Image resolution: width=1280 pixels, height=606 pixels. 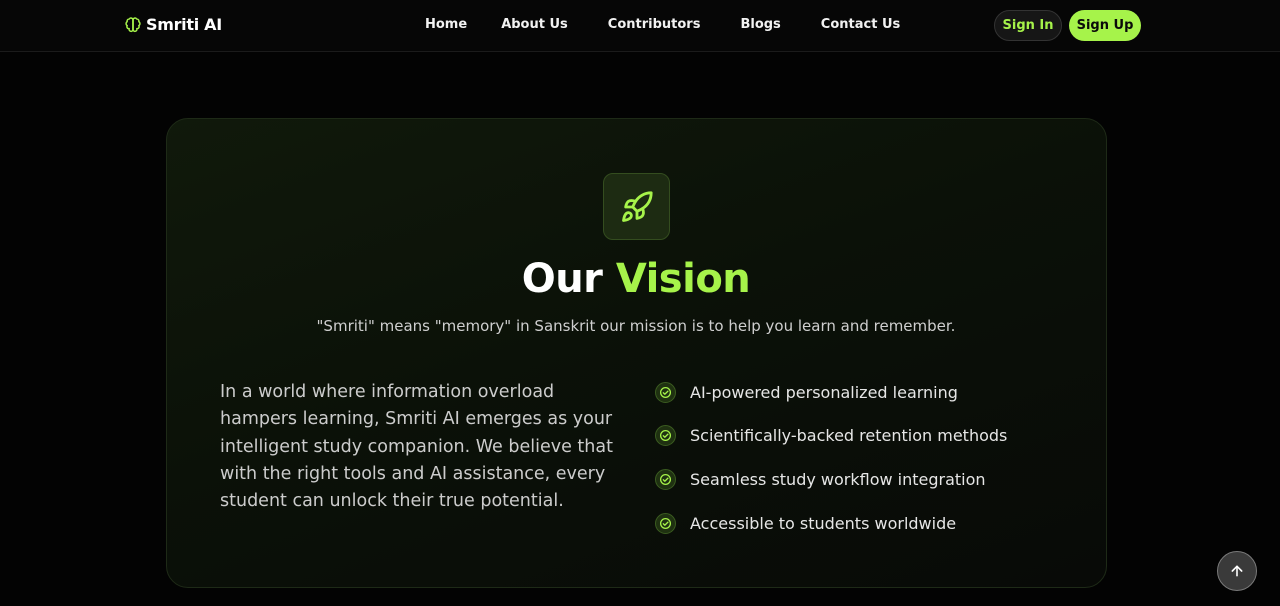 I want to click on vision-title: Our Vision, so click(x=636, y=279).